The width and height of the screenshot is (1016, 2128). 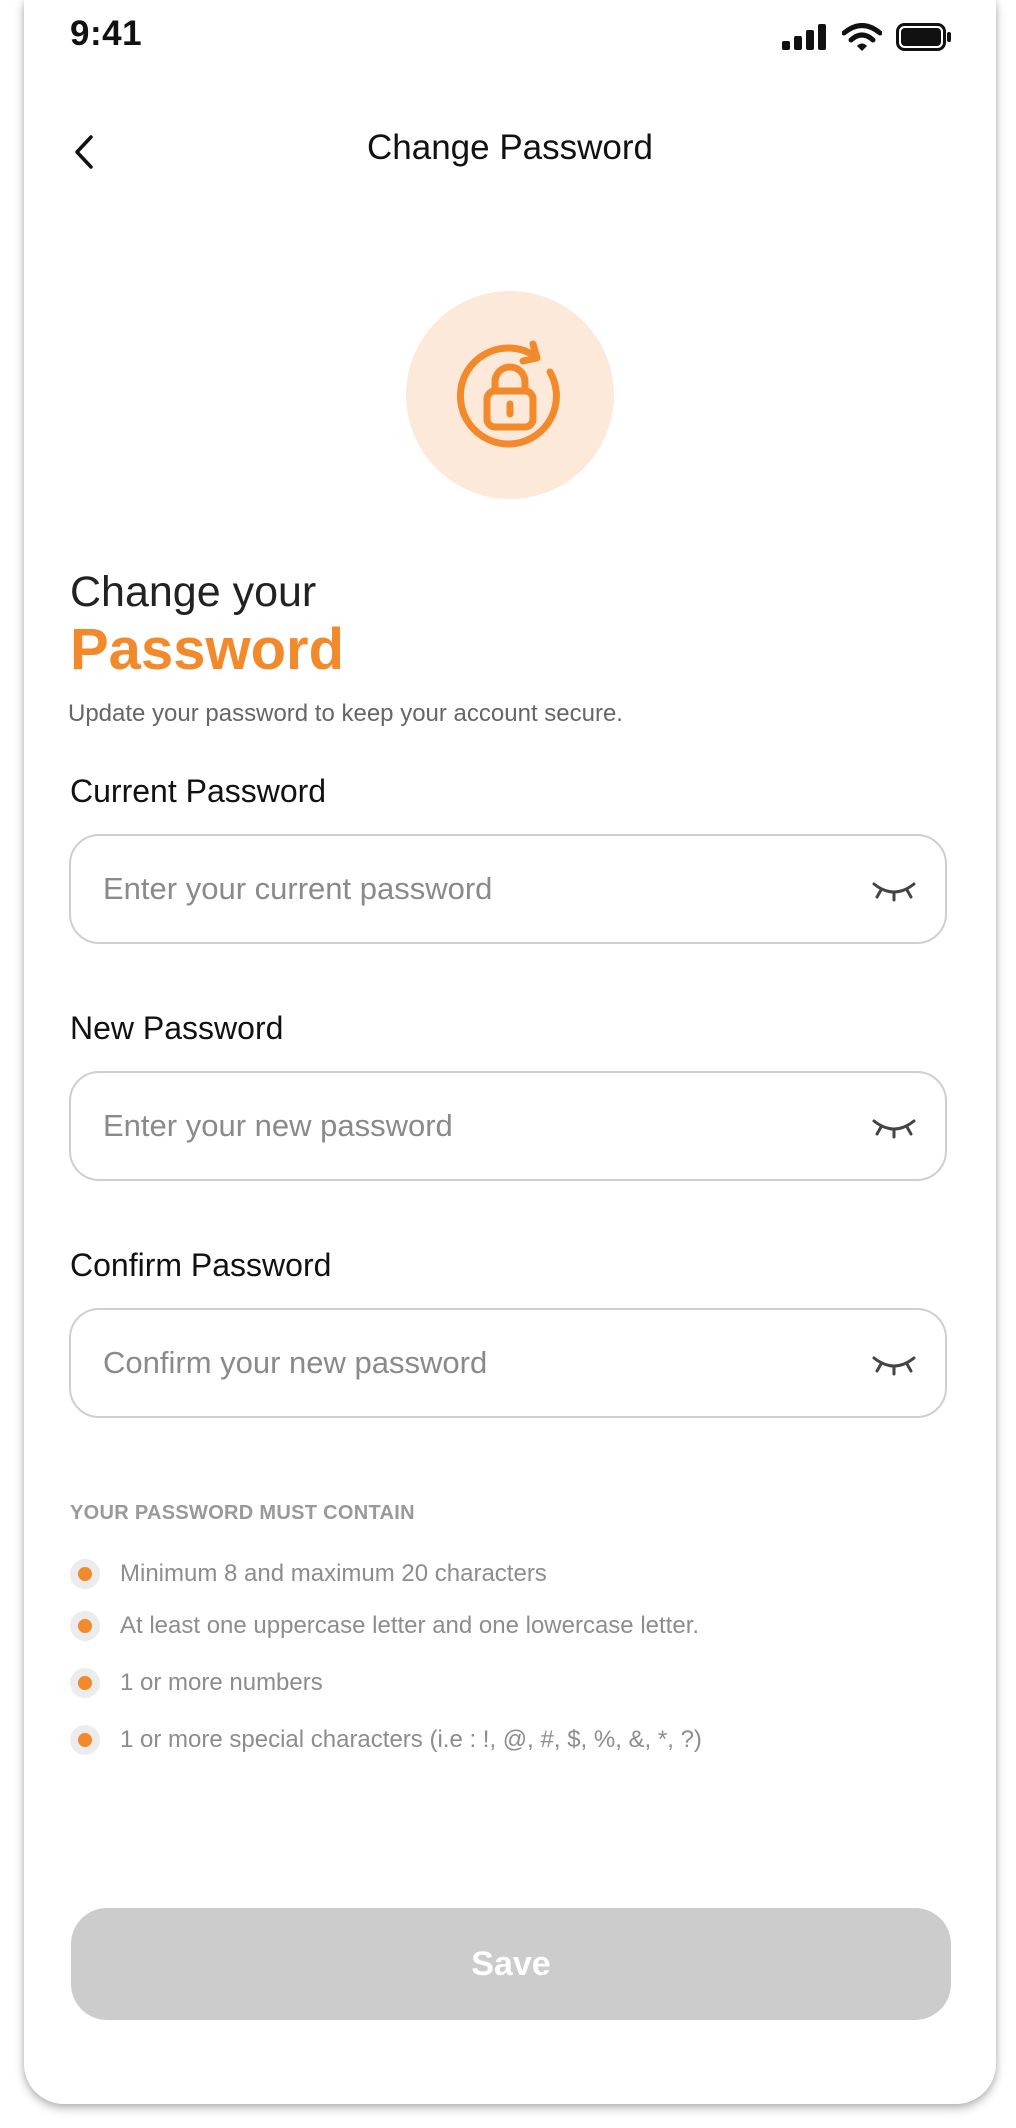 I want to click on requirement-text: Minimum 8 and maximum 20 characters, so click(x=333, y=1573).